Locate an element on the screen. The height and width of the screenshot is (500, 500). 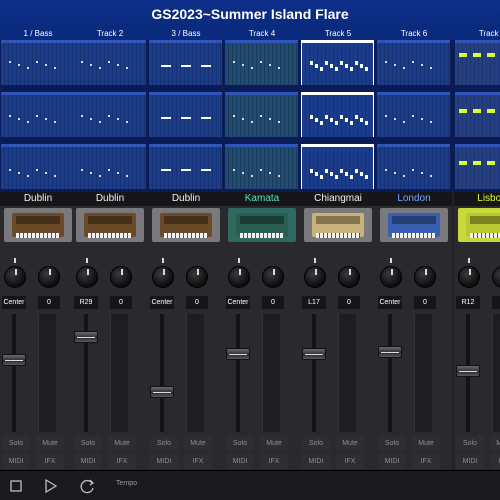
loop-icon is located at coordinates (88, 486).